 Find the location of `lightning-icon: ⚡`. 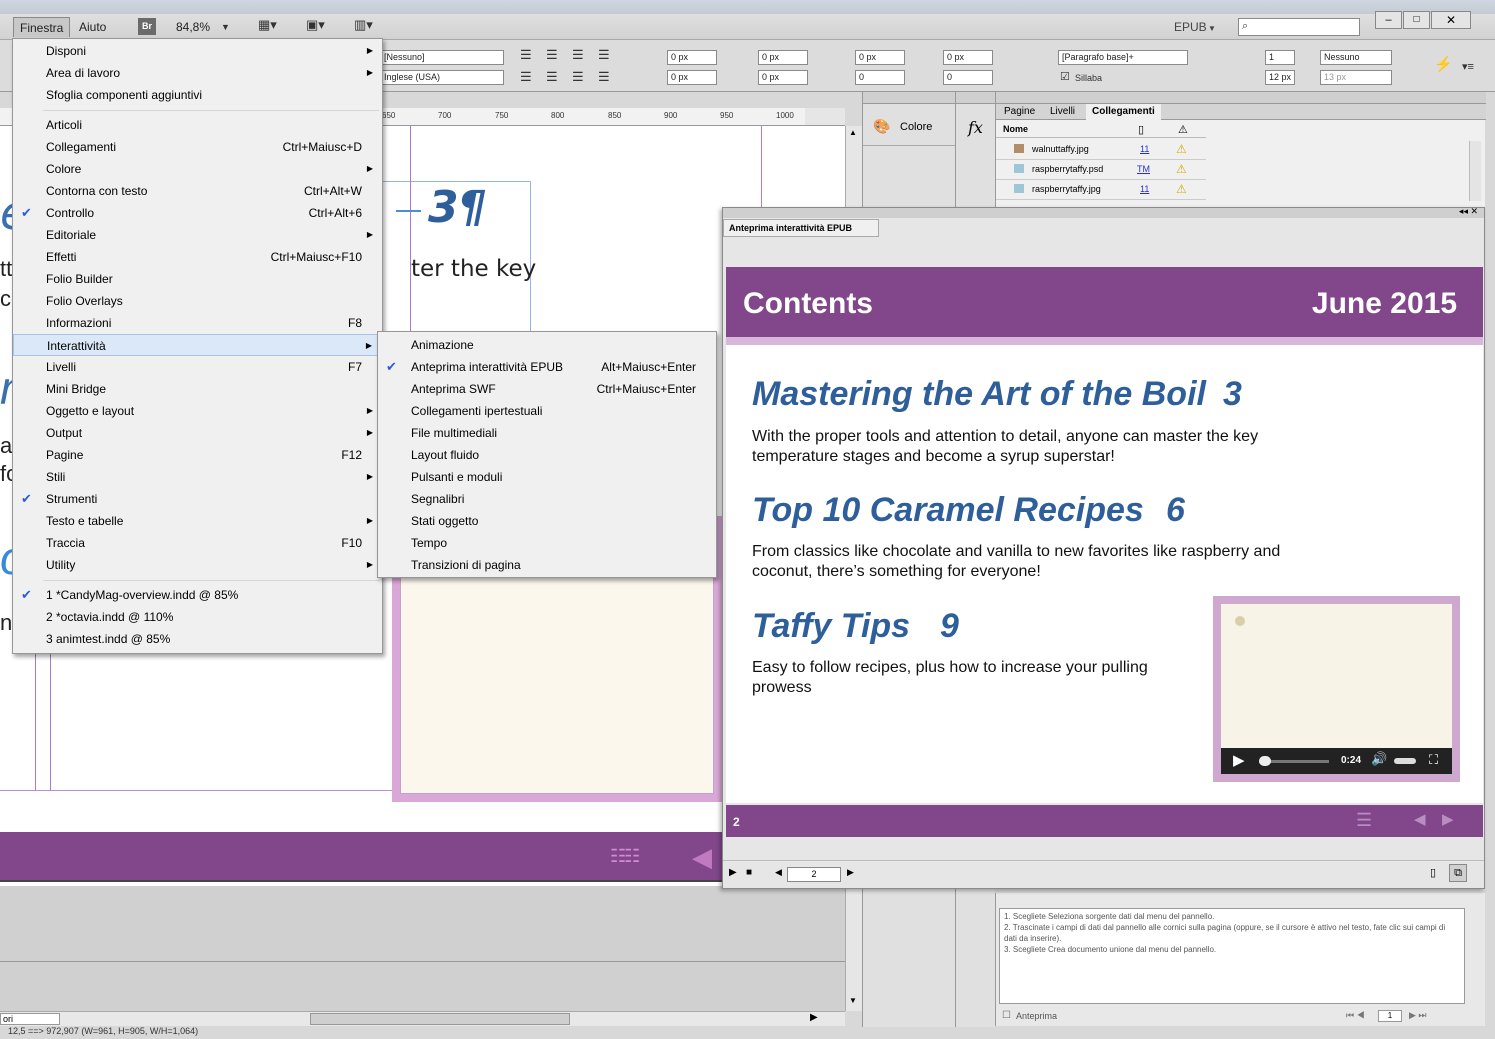

lightning-icon: ⚡ is located at coordinates (1443, 64).